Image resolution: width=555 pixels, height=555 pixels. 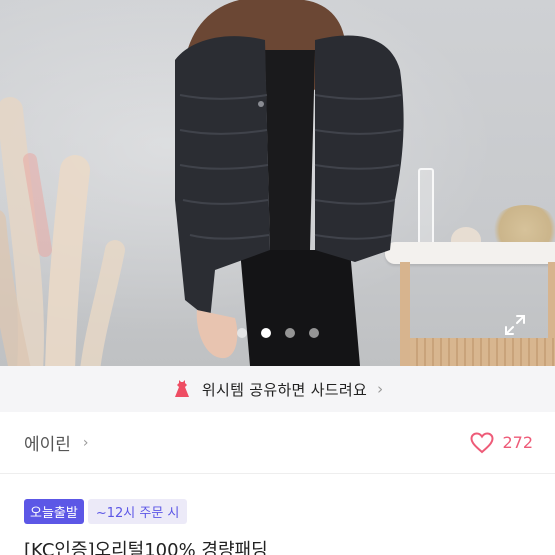 I want to click on pampas-grass-decoration, so click(x=62, y=231).